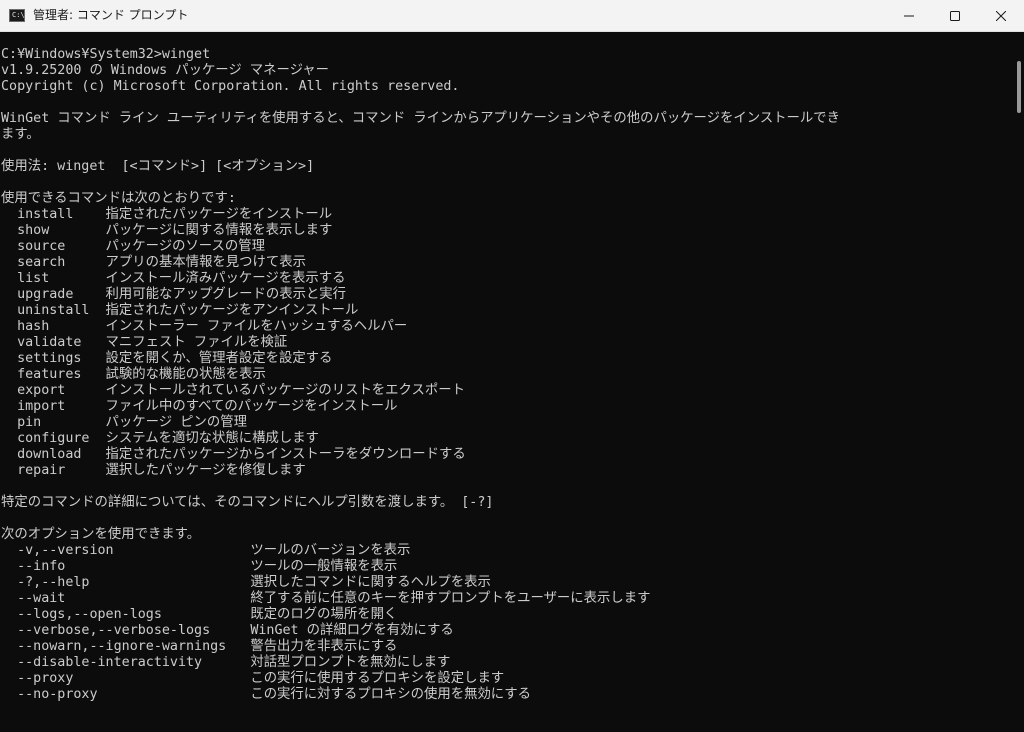 The image size is (1024, 732). What do you see at coordinates (199, 566) in the screenshot?
I see `console-line: --info ツールの一般情報を表示` at bounding box center [199, 566].